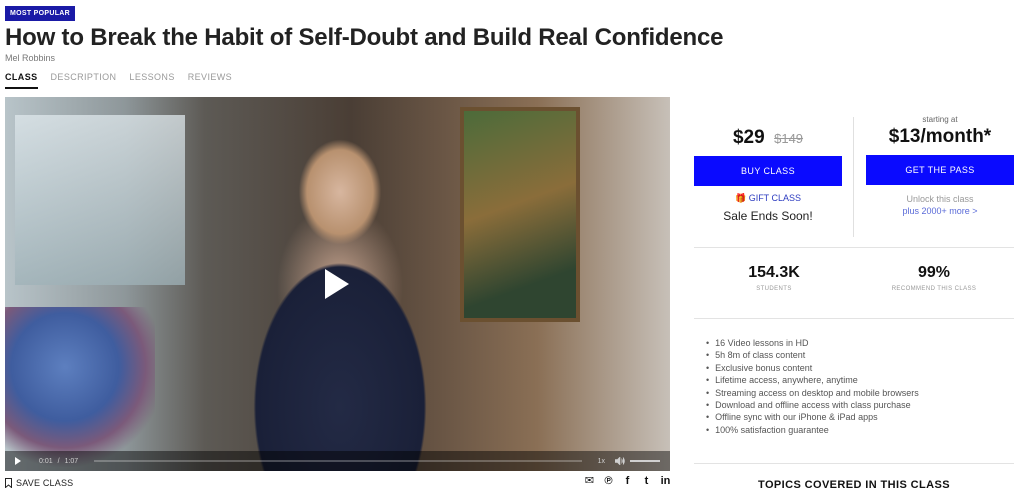 This screenshot has width=1024, height=502. Describe the element at coordinates (854, 485) in the screenshot. I see `topics-heading: TOPICS COVERED IN THIS CLASS` at that location.